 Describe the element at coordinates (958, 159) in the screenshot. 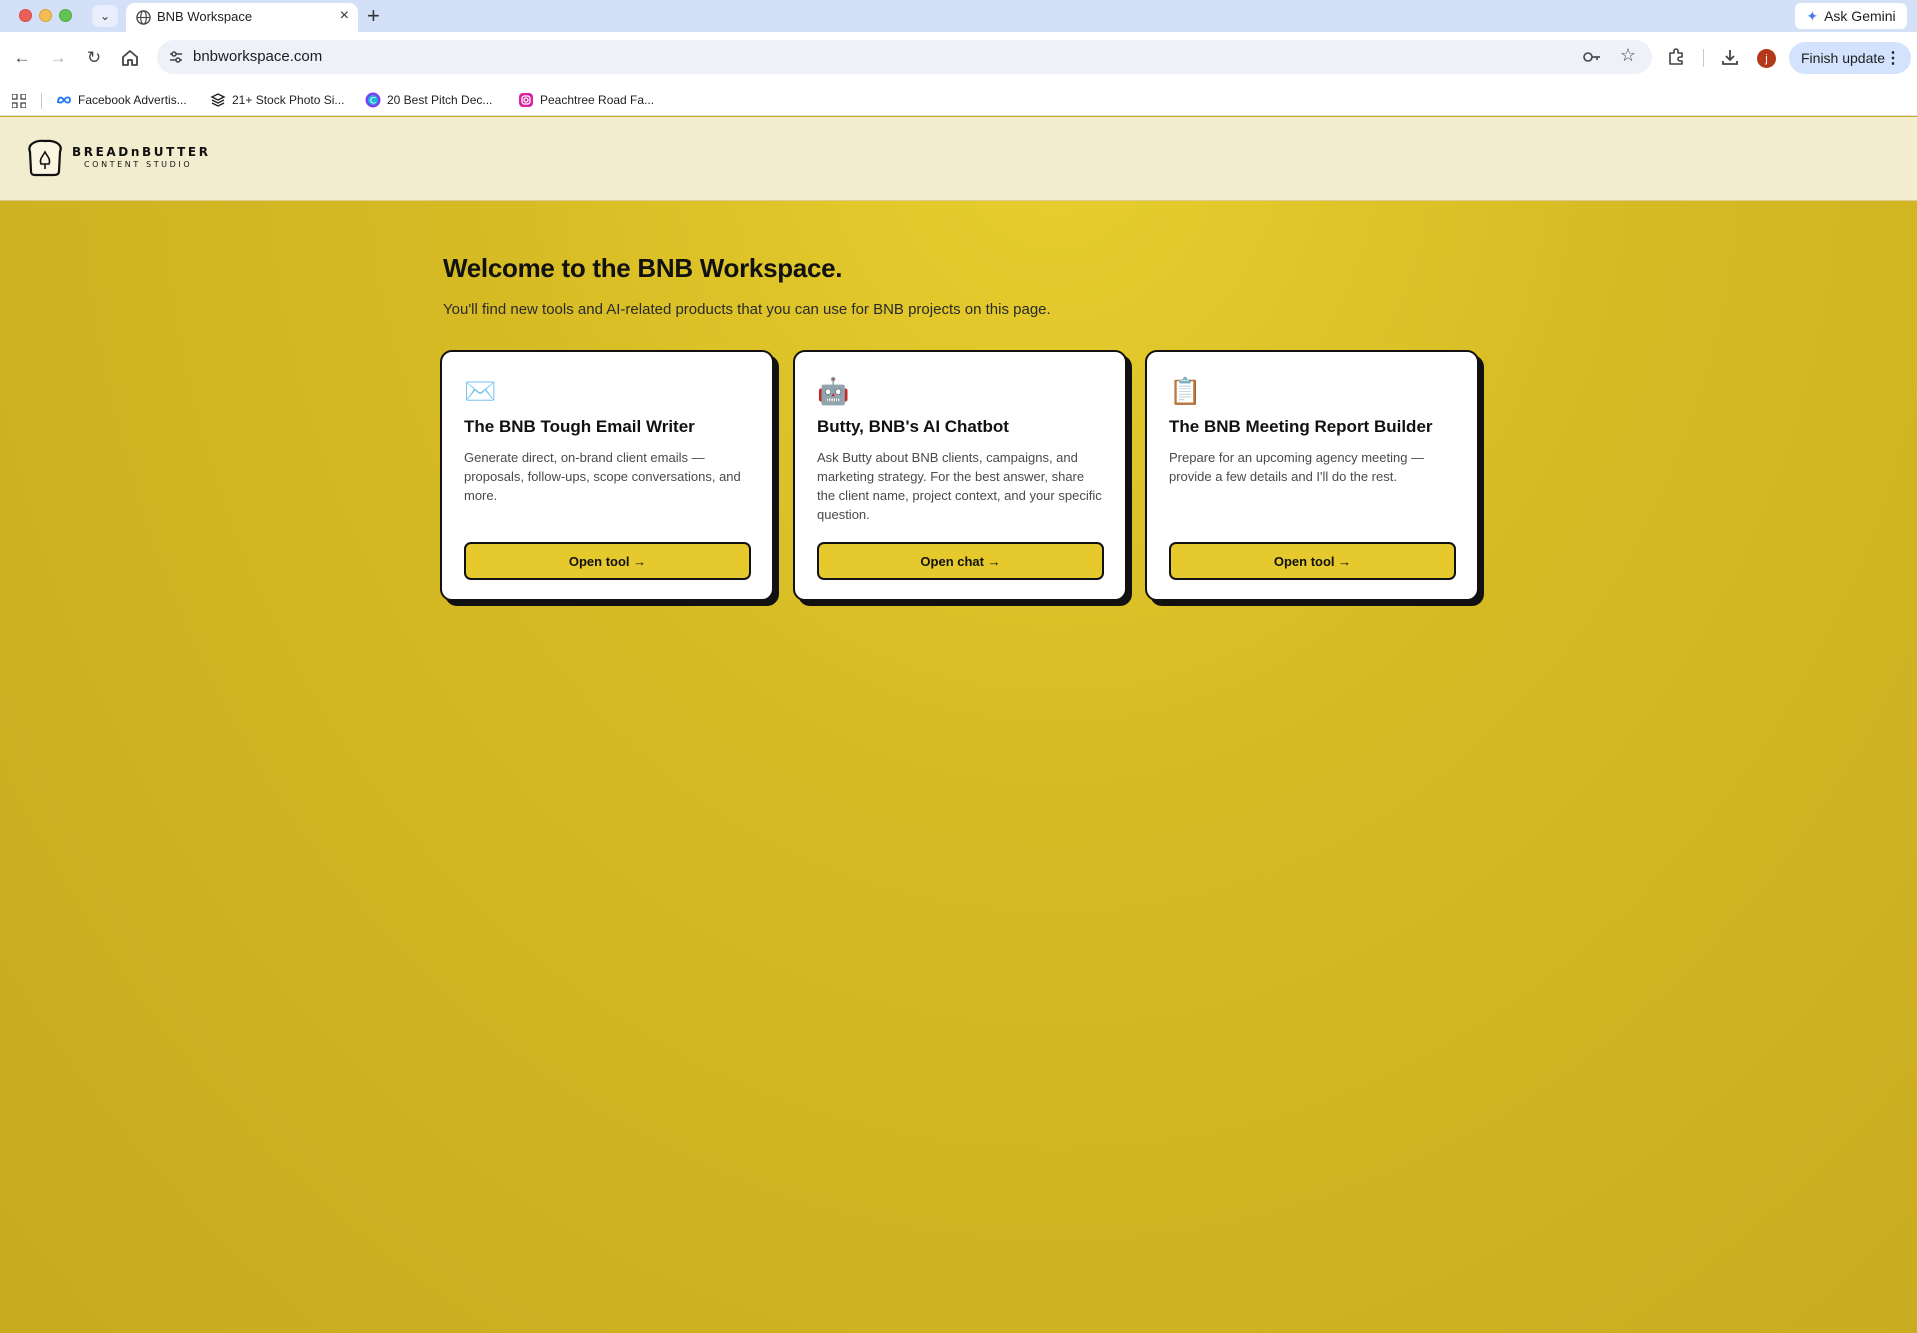

I see `site-header: BREADnBUTTER CONTENT STUDIO` at that location.